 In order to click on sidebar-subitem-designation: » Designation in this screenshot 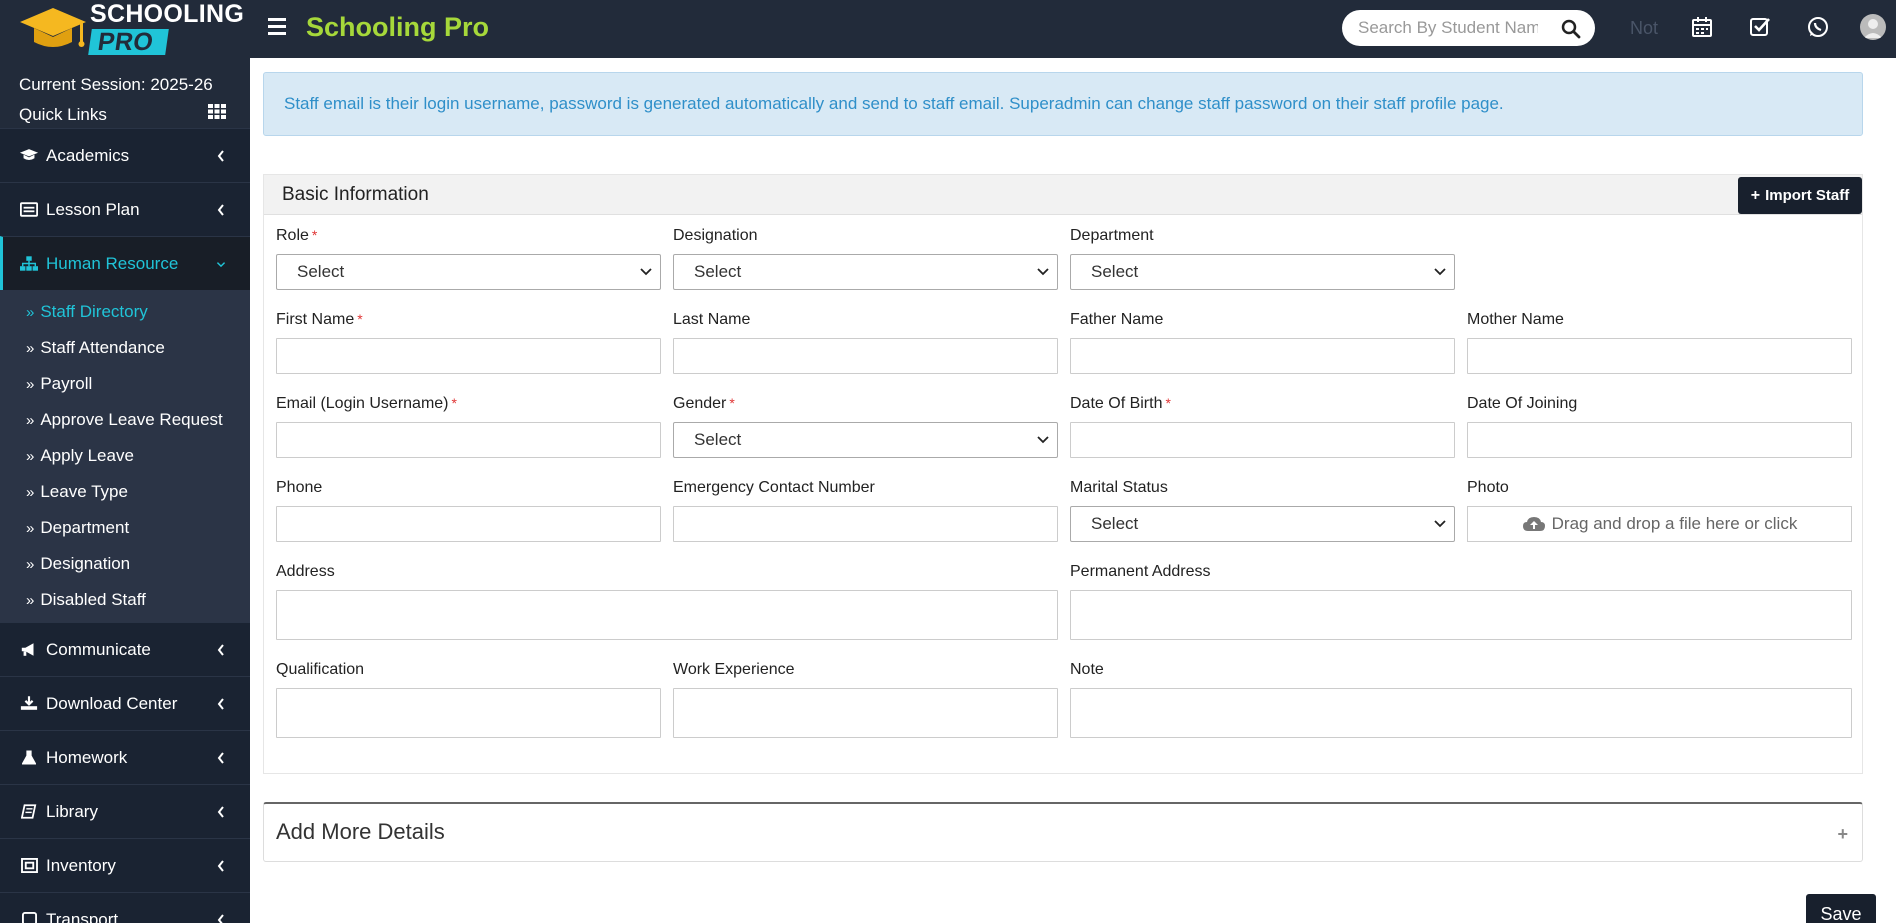, I will do `click(125, 564)`.